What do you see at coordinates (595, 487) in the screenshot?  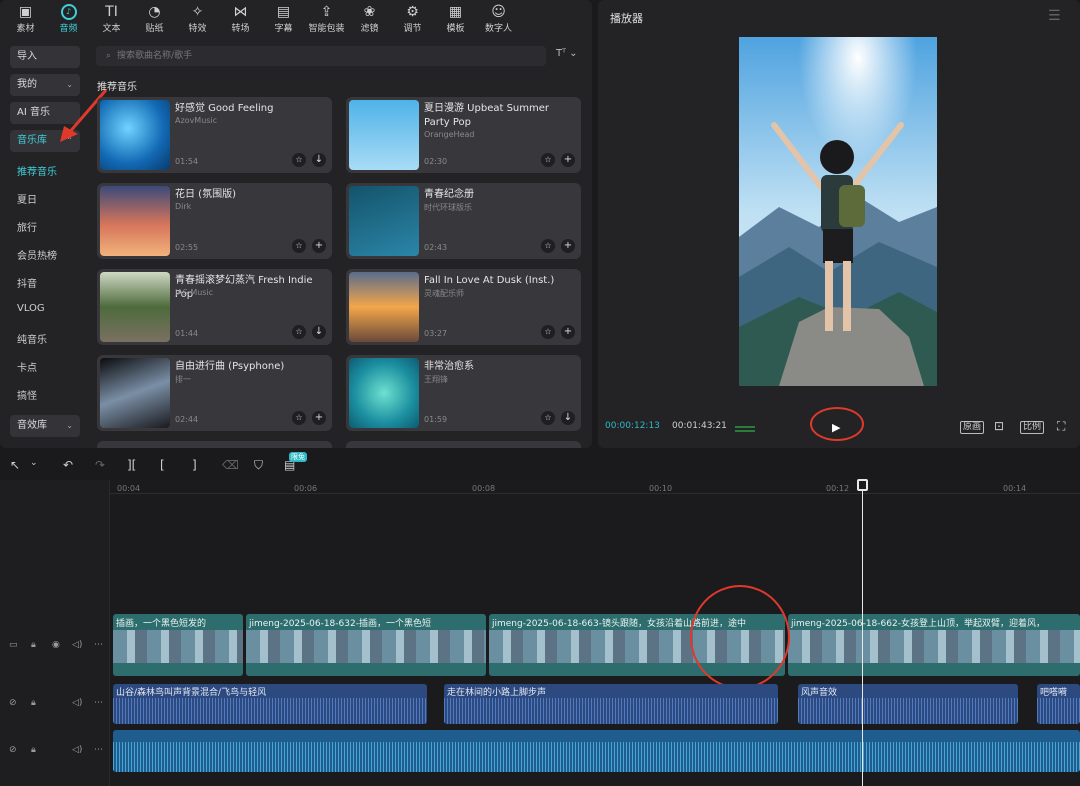 I see `time-ruler` at bounding box center [595, 487].